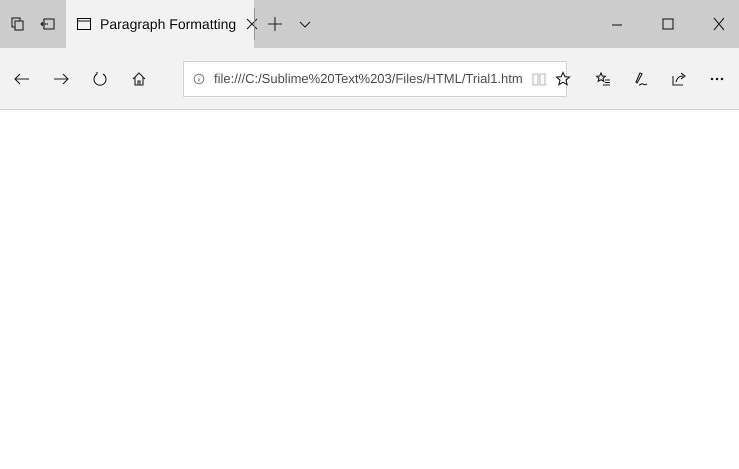 The height and width of the screenshot is (469, 739). Describe the element at coordinates (679, 78) in the screenshot. I see `share-icon` at that location.